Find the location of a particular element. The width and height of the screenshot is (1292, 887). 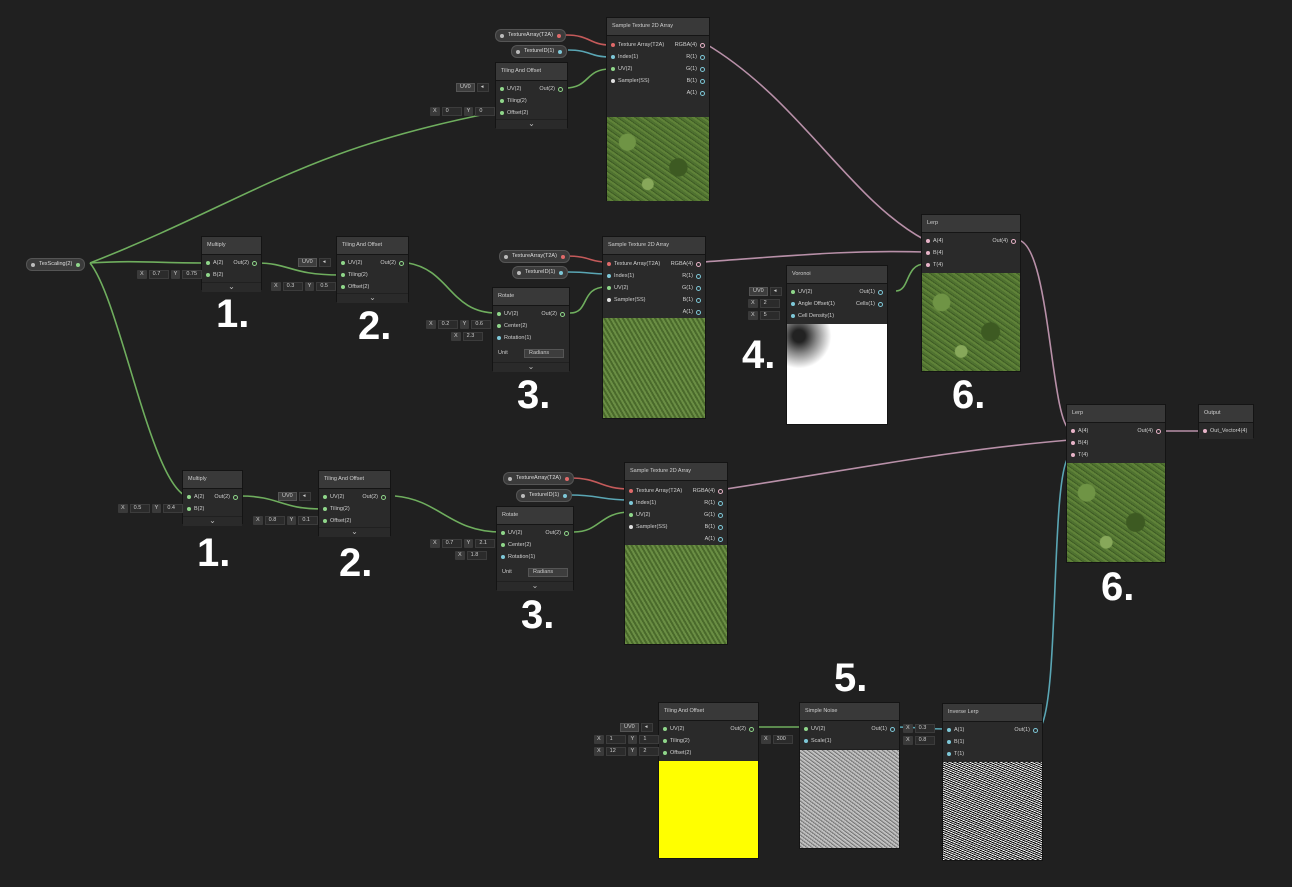

lerp-node-2: Lerp A(4) B(4) T(4) Out(4) is located at coordinates (1116, 483).